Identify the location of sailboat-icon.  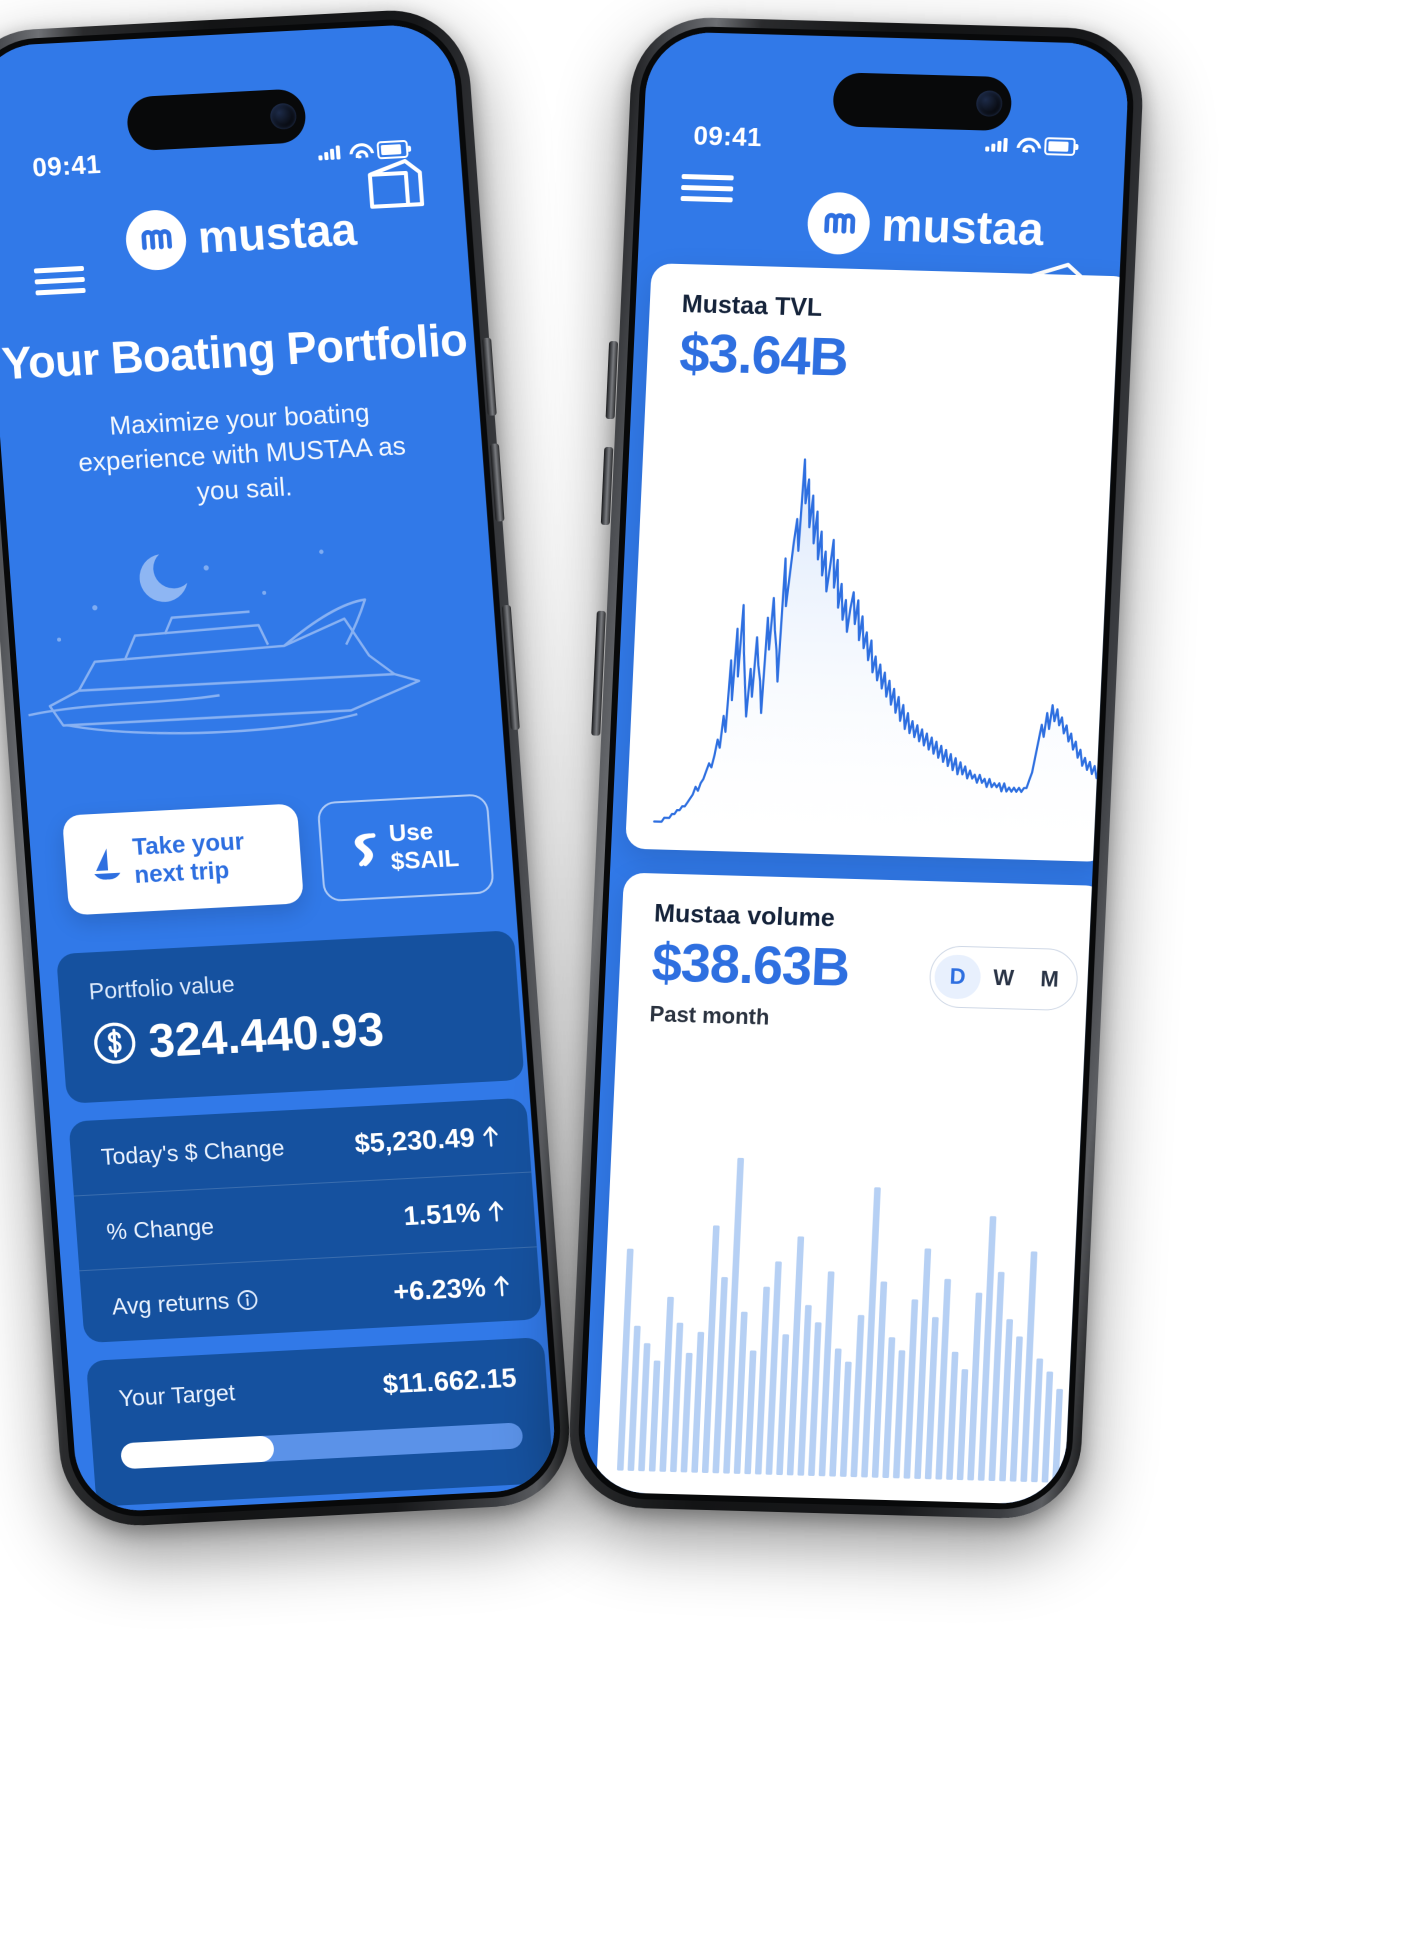
(106, 863).